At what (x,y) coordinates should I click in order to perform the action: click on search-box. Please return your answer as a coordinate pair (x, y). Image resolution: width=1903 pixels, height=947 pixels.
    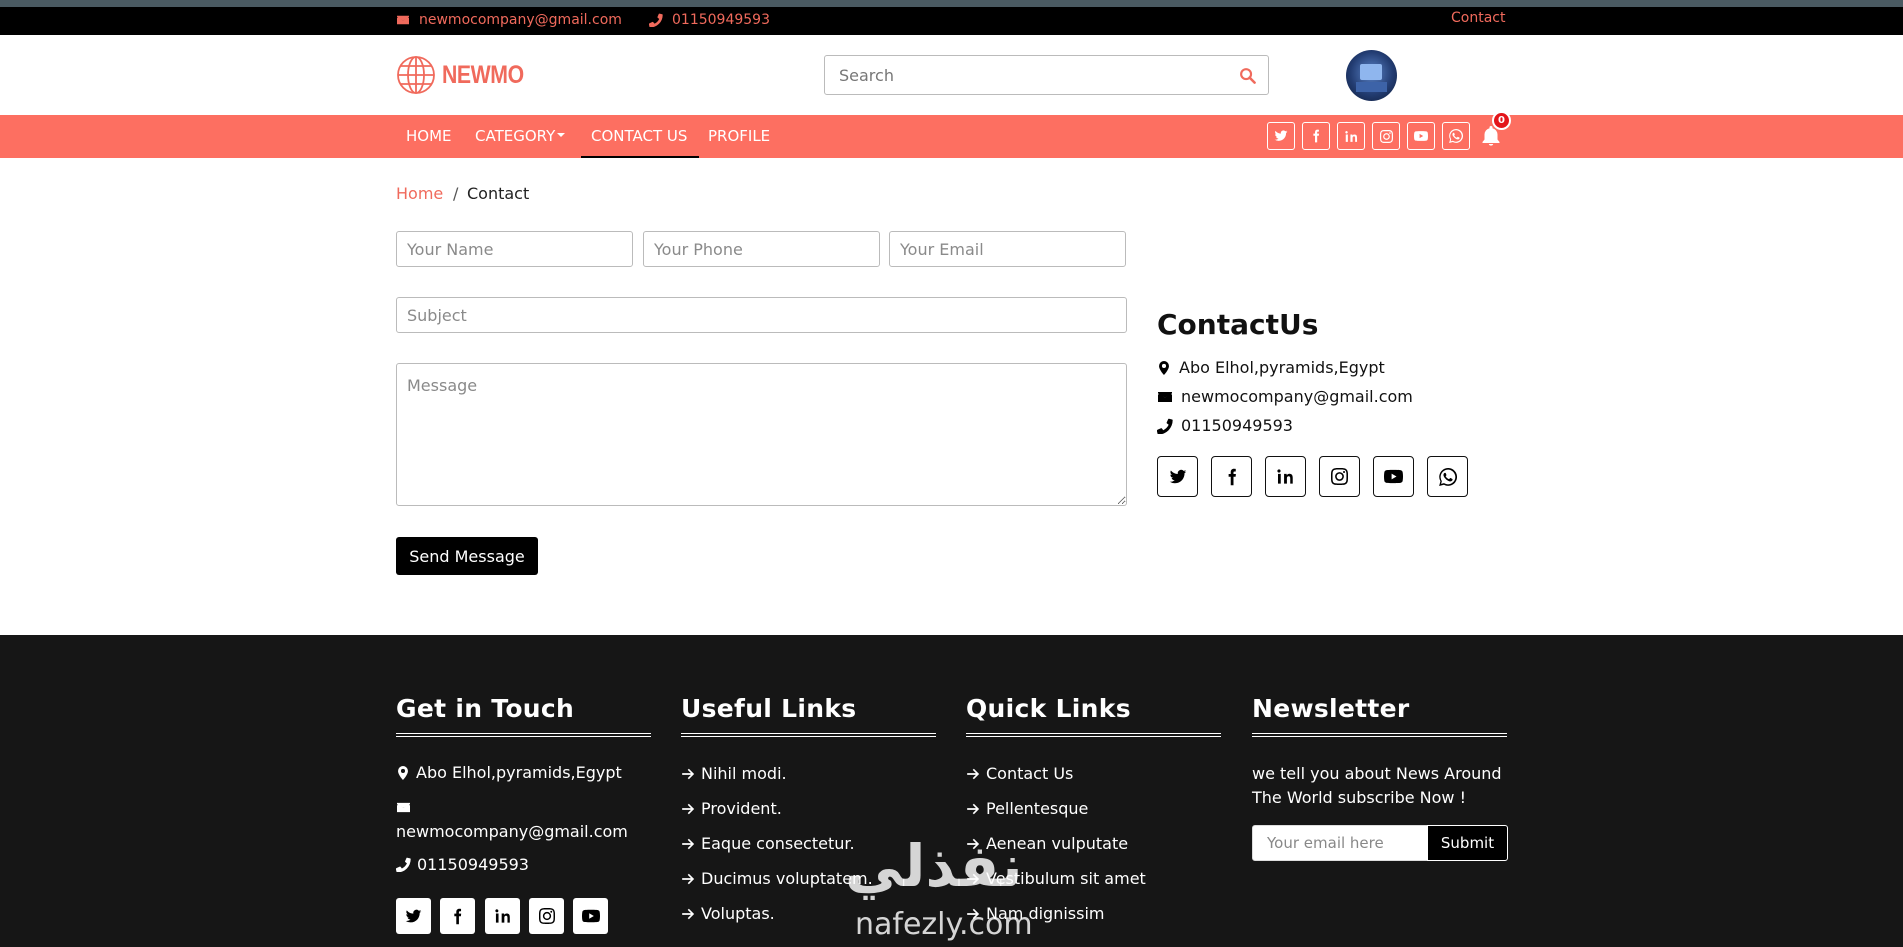
    Looking at the image, I should click on (1046, 75).